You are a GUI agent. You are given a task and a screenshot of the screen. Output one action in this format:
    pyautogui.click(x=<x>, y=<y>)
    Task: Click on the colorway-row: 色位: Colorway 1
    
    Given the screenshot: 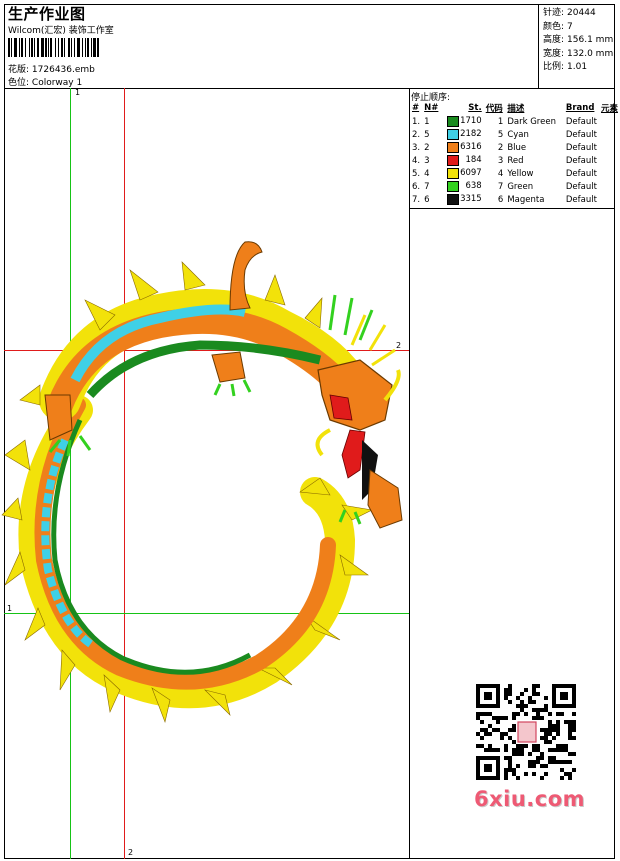 What is the action you would take?
    pyautogui.click(x=45, y=81)
    